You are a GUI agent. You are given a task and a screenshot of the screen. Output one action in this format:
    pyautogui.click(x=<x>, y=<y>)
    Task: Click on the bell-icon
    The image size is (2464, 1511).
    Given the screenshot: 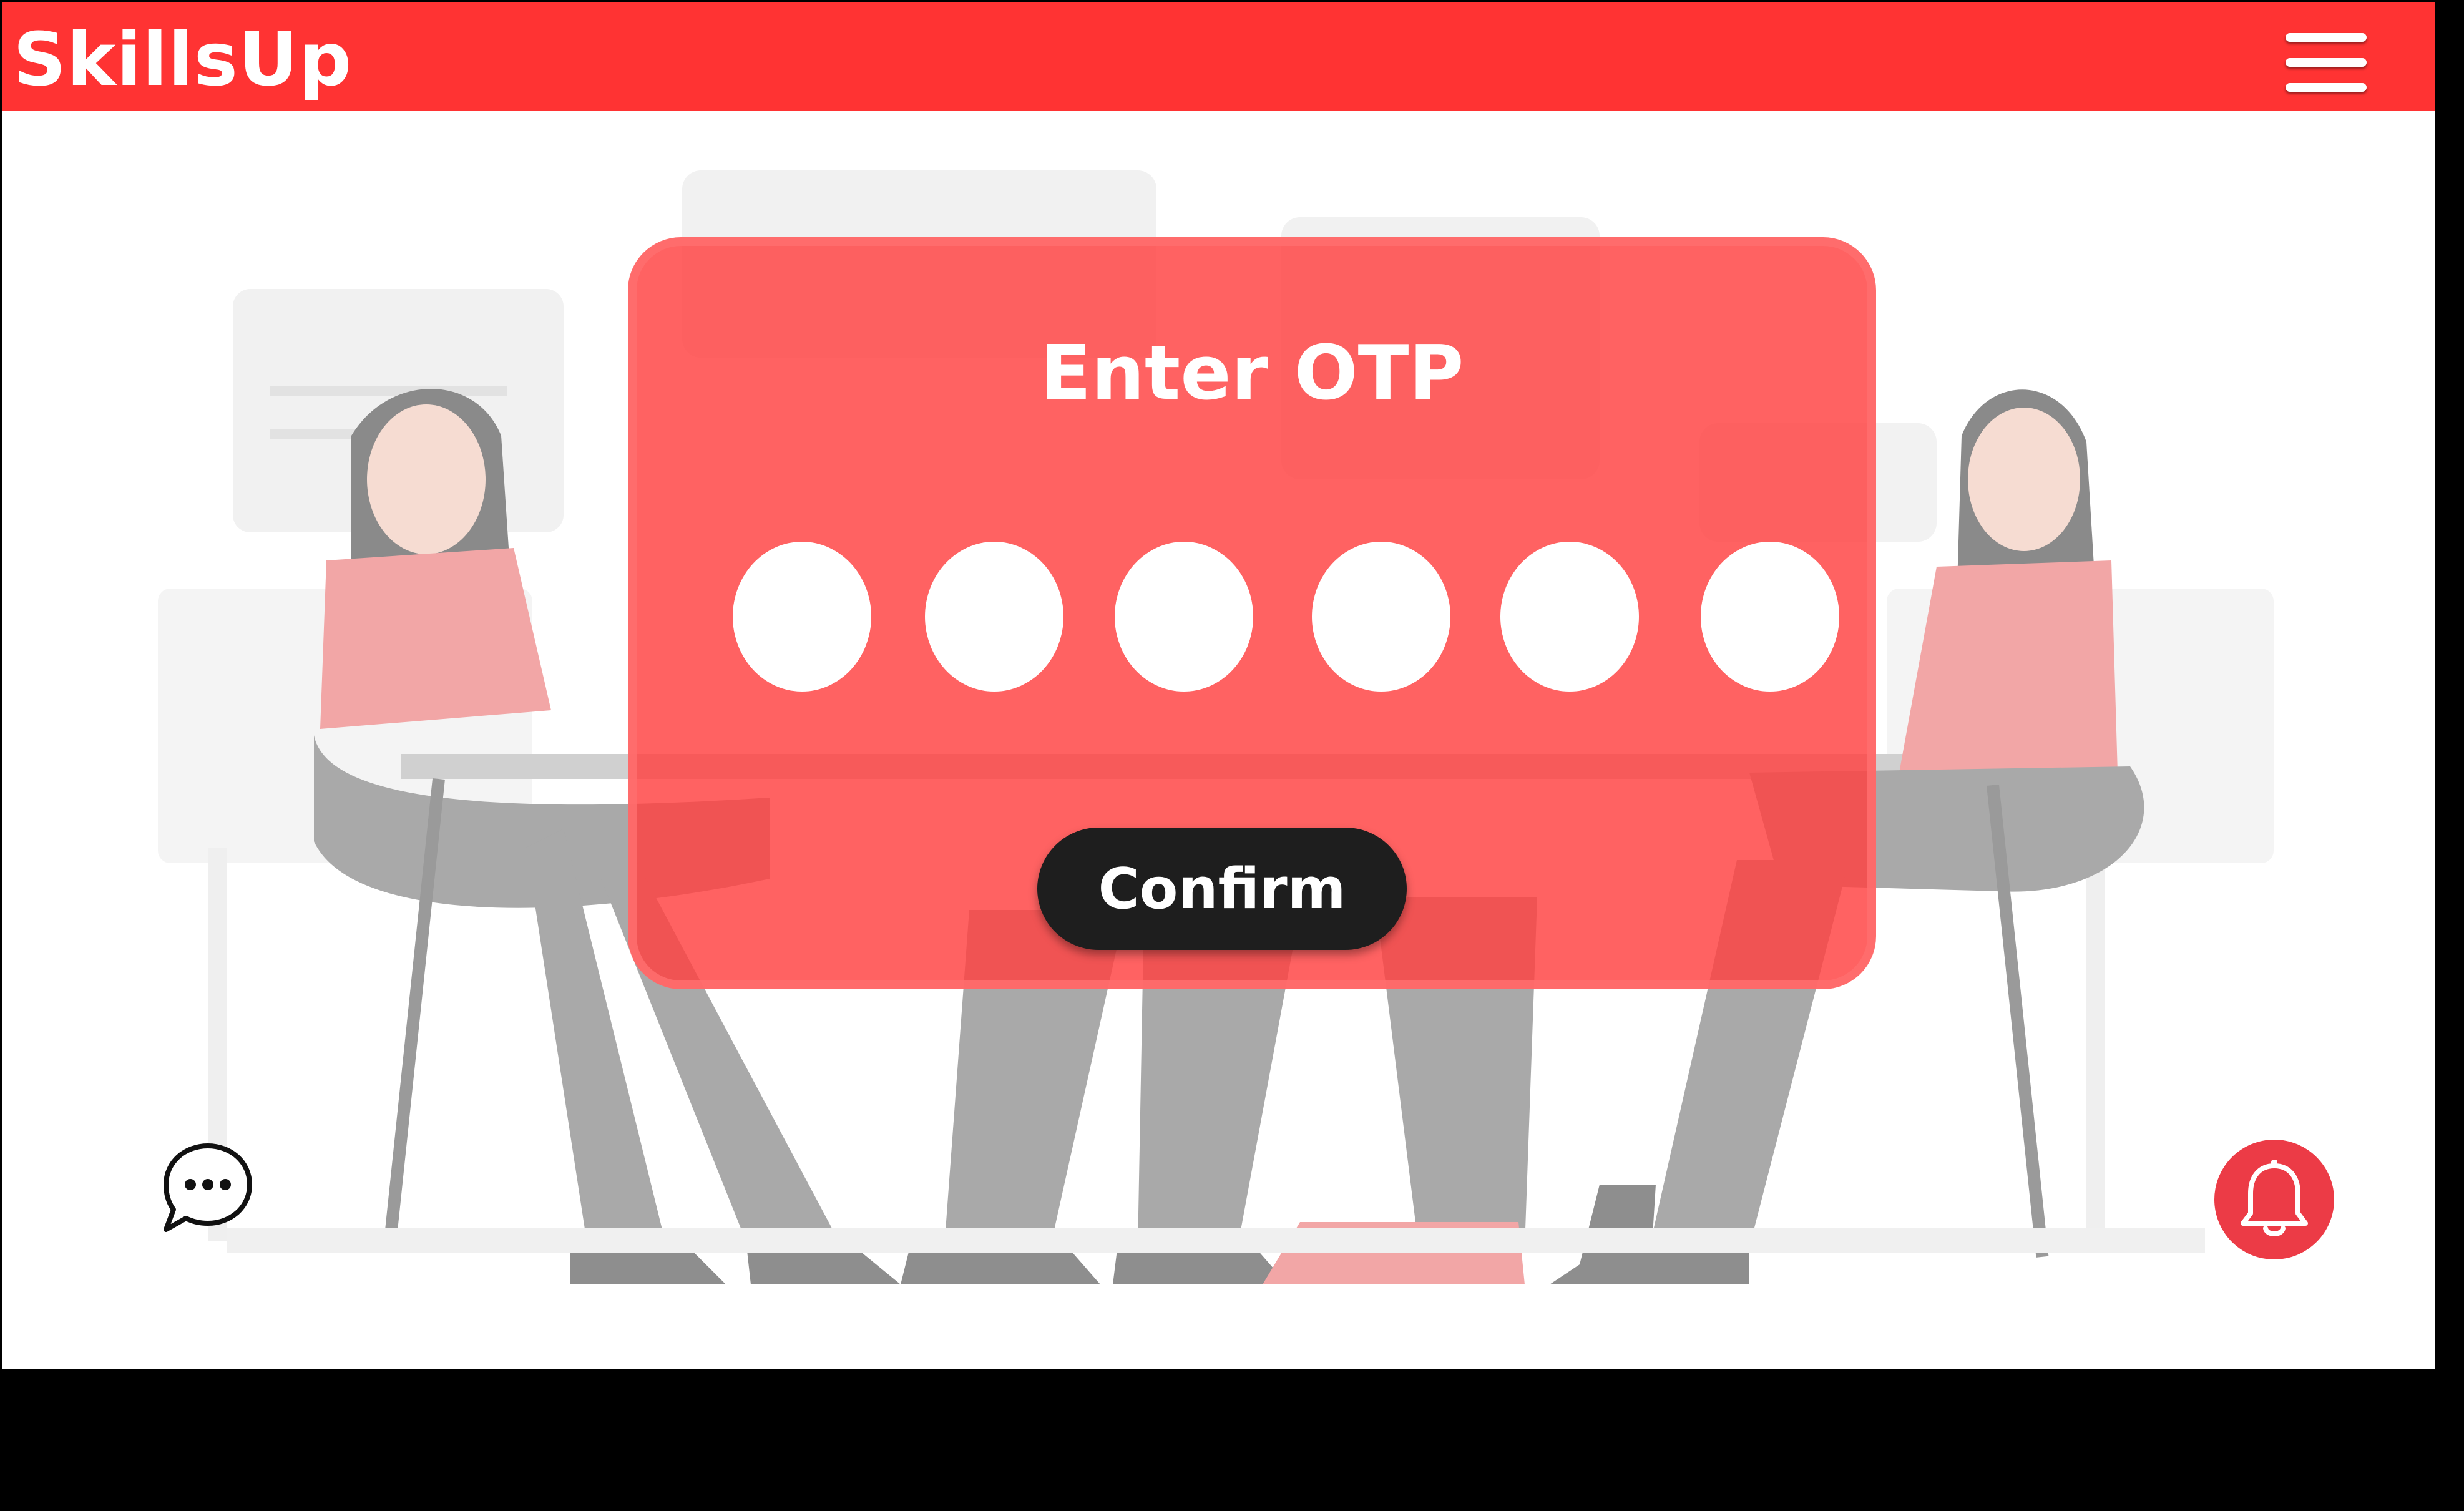 What is the action you would take?
    pyautogui.click(x=2274, y=1199)
    